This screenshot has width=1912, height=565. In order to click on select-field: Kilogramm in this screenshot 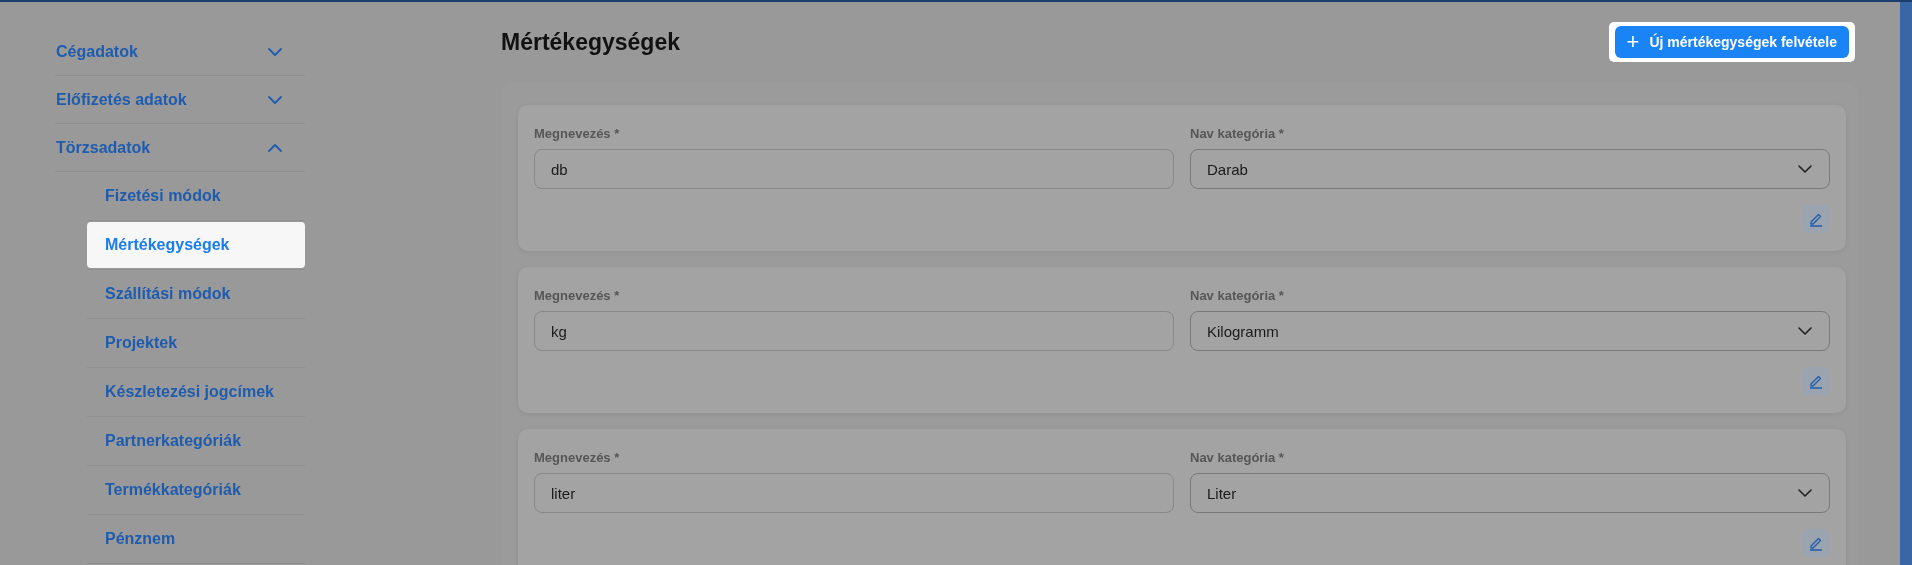, I will do `click(1510, 331)`.